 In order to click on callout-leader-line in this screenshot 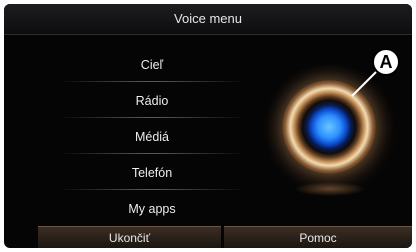, I will do `click(364, 84)`.